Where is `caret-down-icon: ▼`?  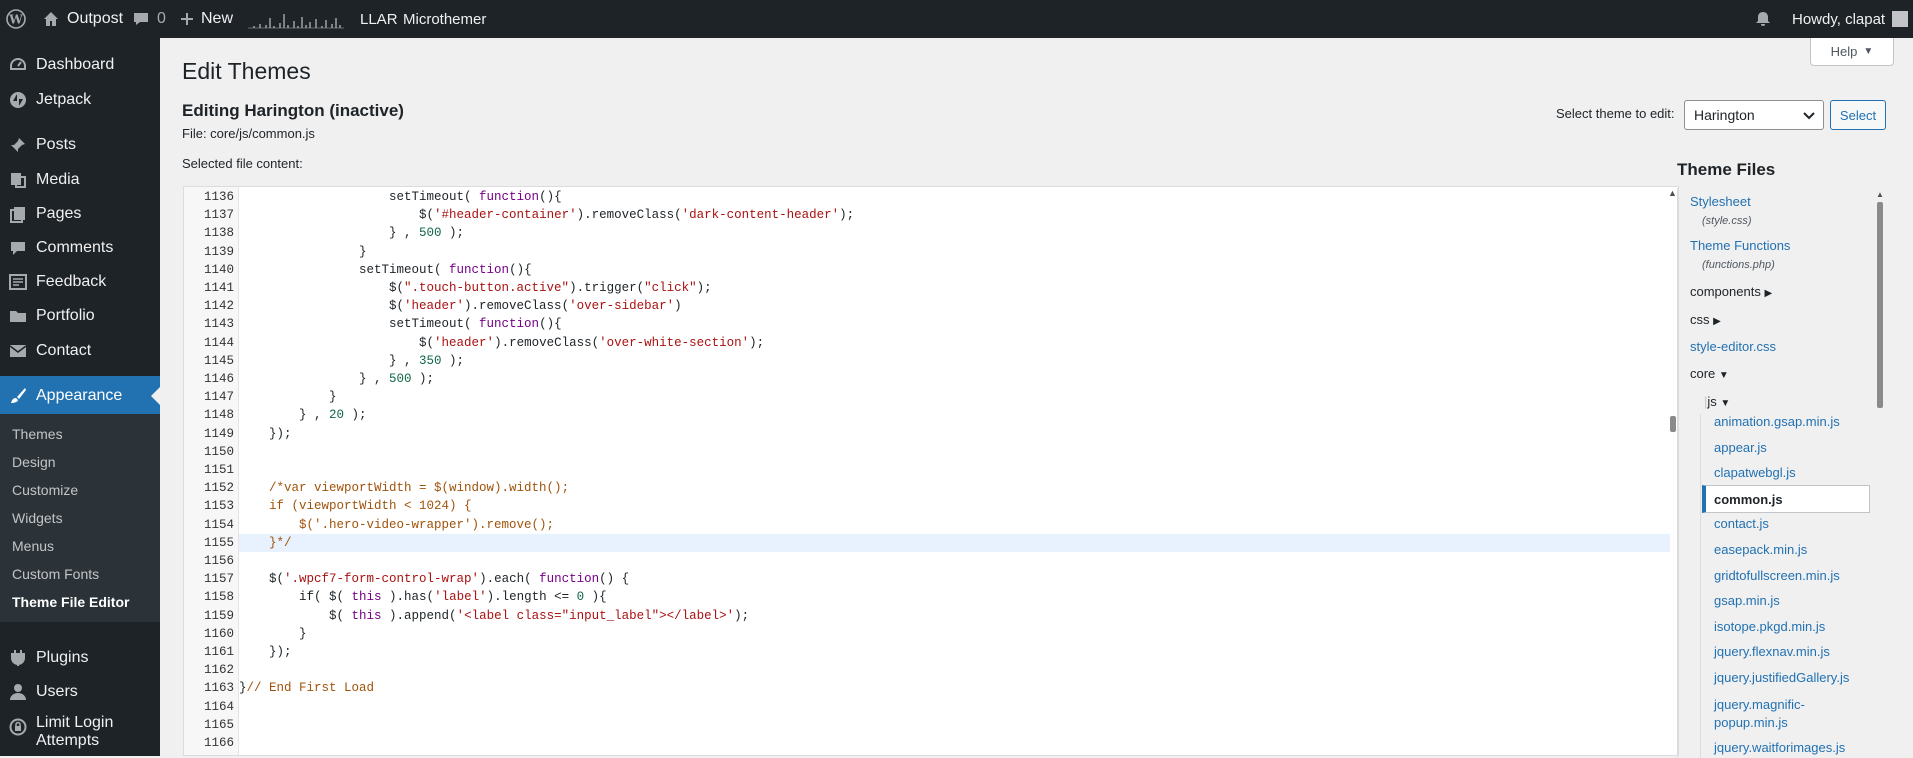
caret-down-icon: ▼ is located at coordinates (1723, 375).